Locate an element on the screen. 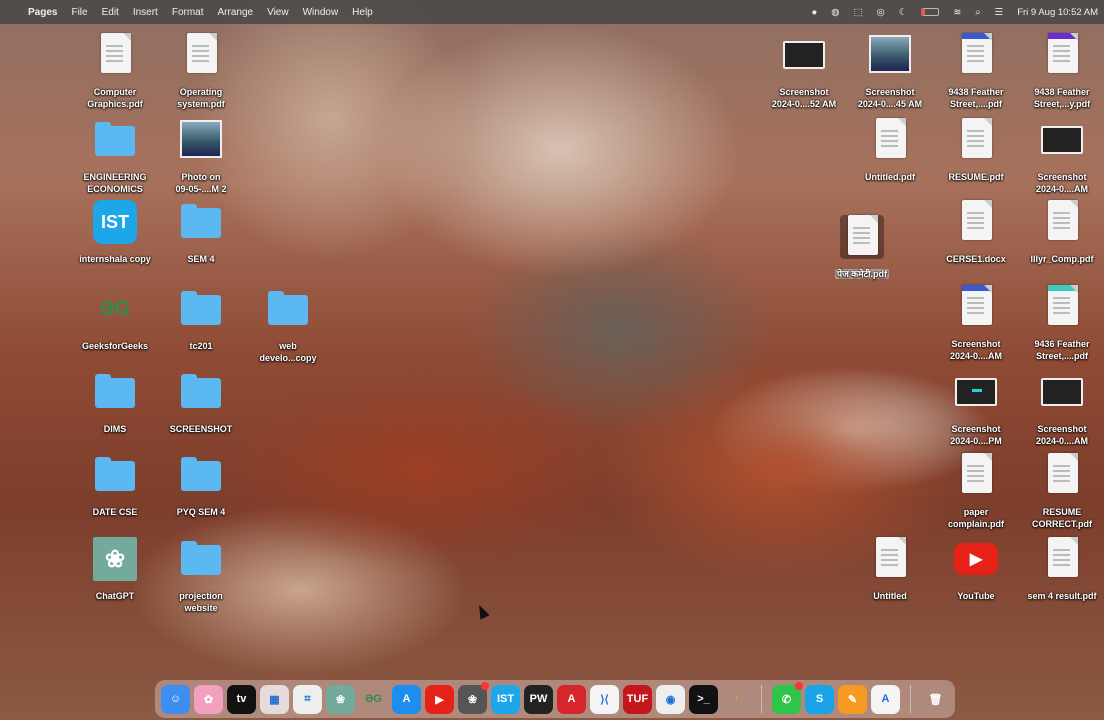  dock-tuf: TUF is located at coordinates (637, 699).